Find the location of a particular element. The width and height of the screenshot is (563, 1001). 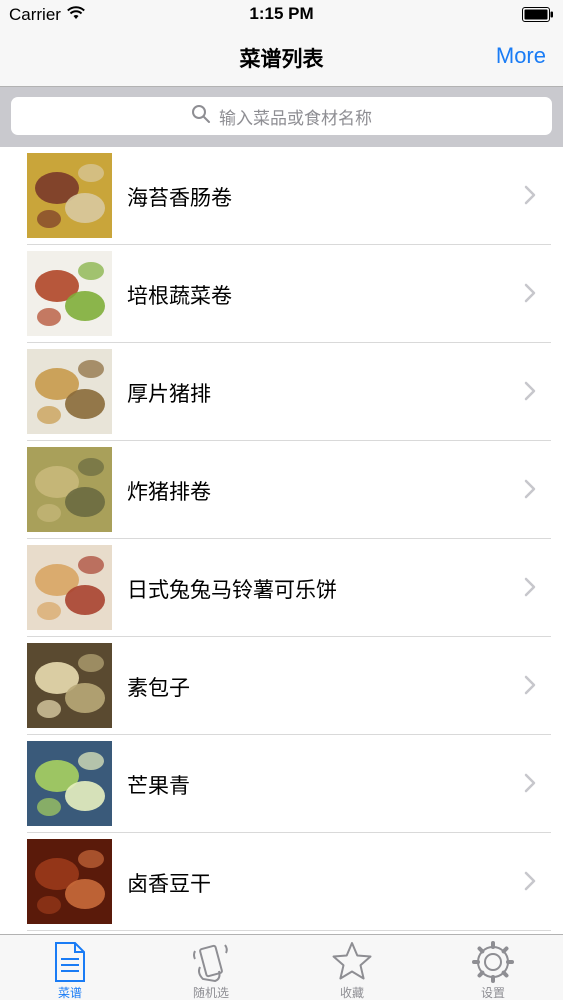

search-icon is located at coordinates (205, 116).